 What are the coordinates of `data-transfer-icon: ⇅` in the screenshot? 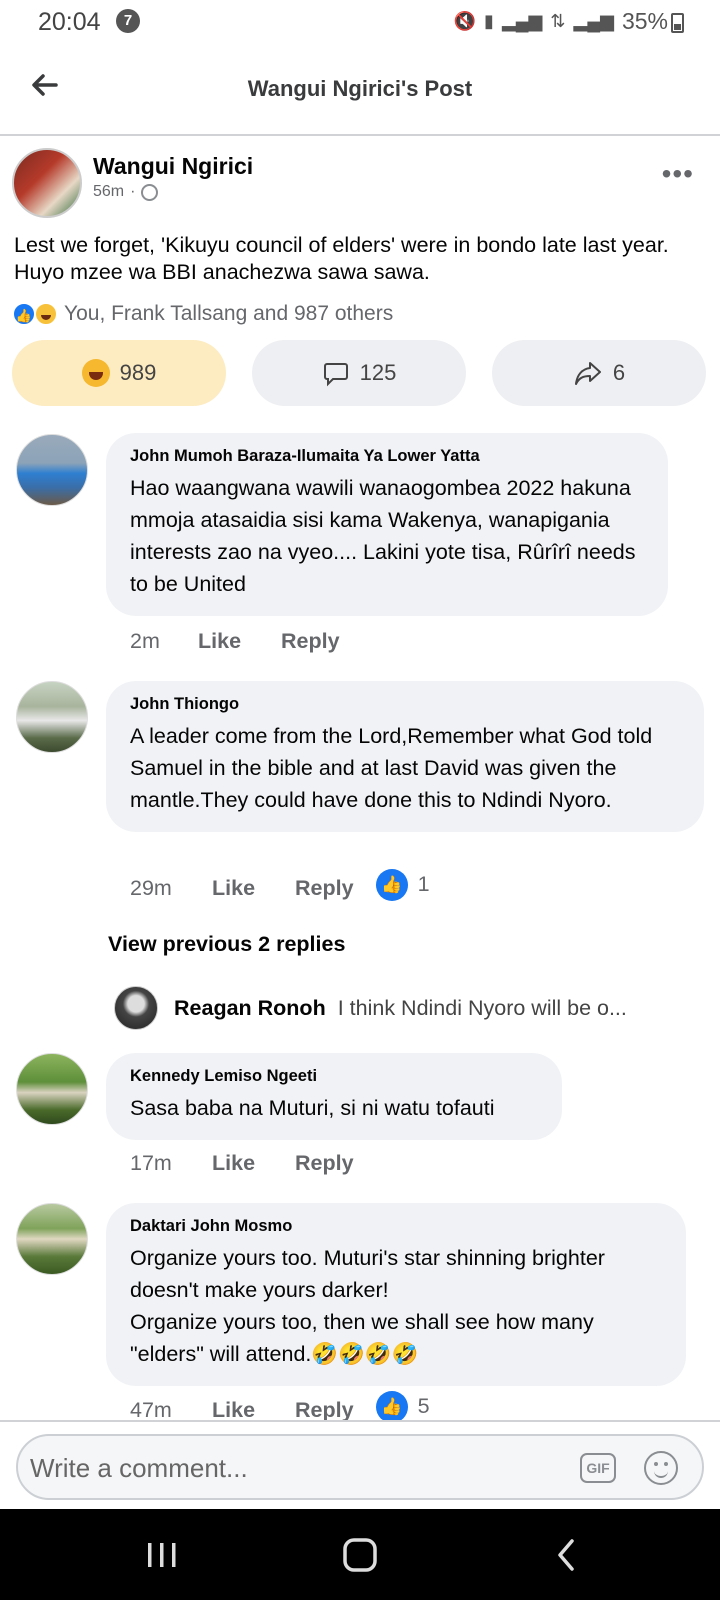 It's located at (558, 21).